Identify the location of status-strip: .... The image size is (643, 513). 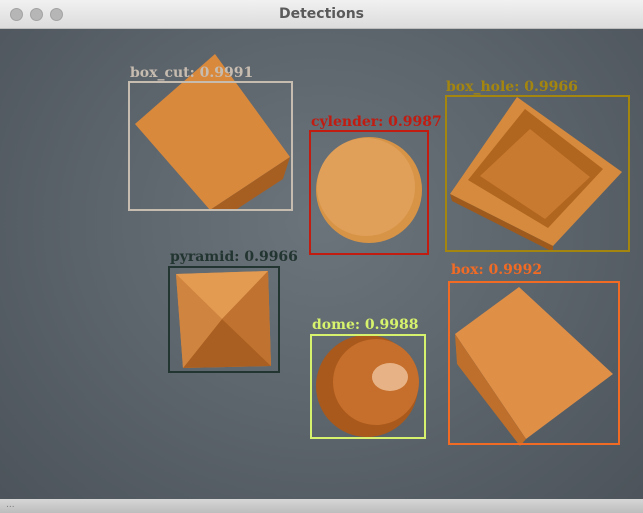
(321, 506).